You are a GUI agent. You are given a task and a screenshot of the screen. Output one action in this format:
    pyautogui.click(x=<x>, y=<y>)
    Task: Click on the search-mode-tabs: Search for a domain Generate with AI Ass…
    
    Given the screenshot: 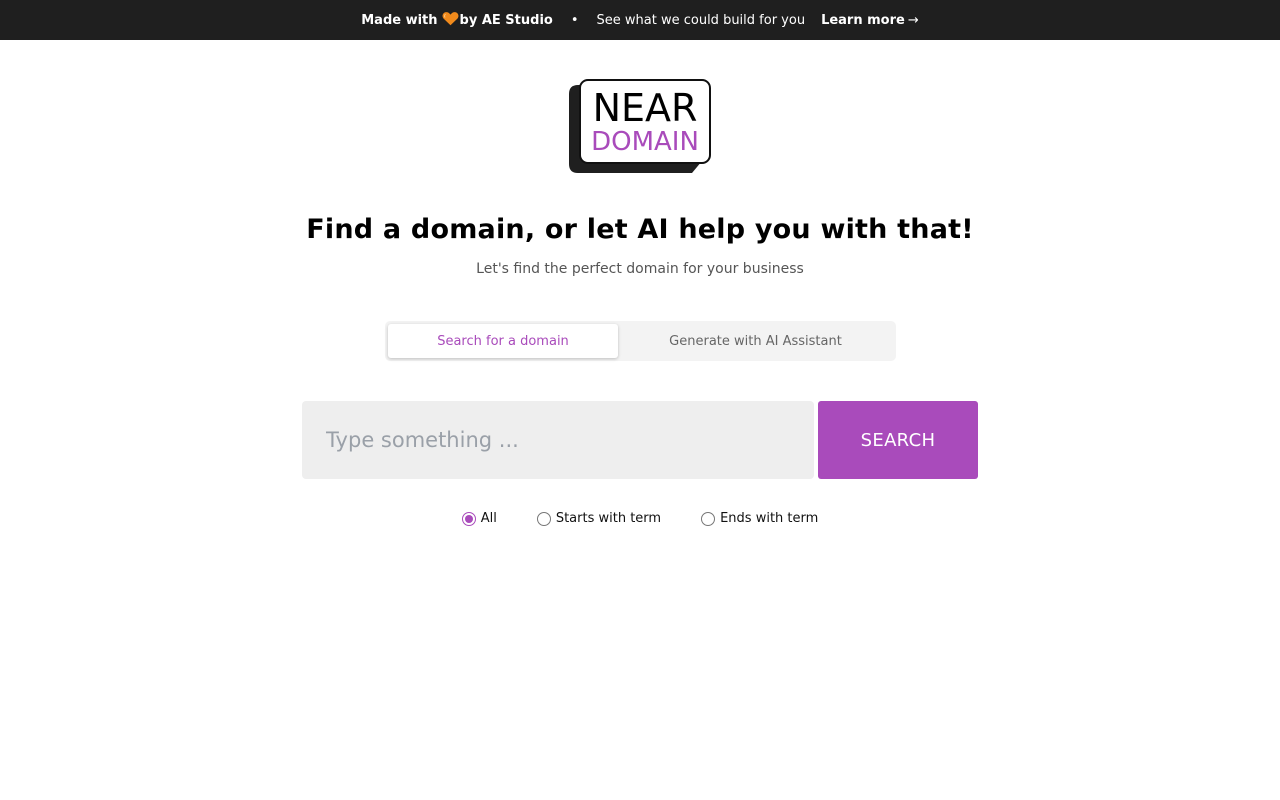 What is the action you would take?
    pyautogui.click(x=640, y=341)
    